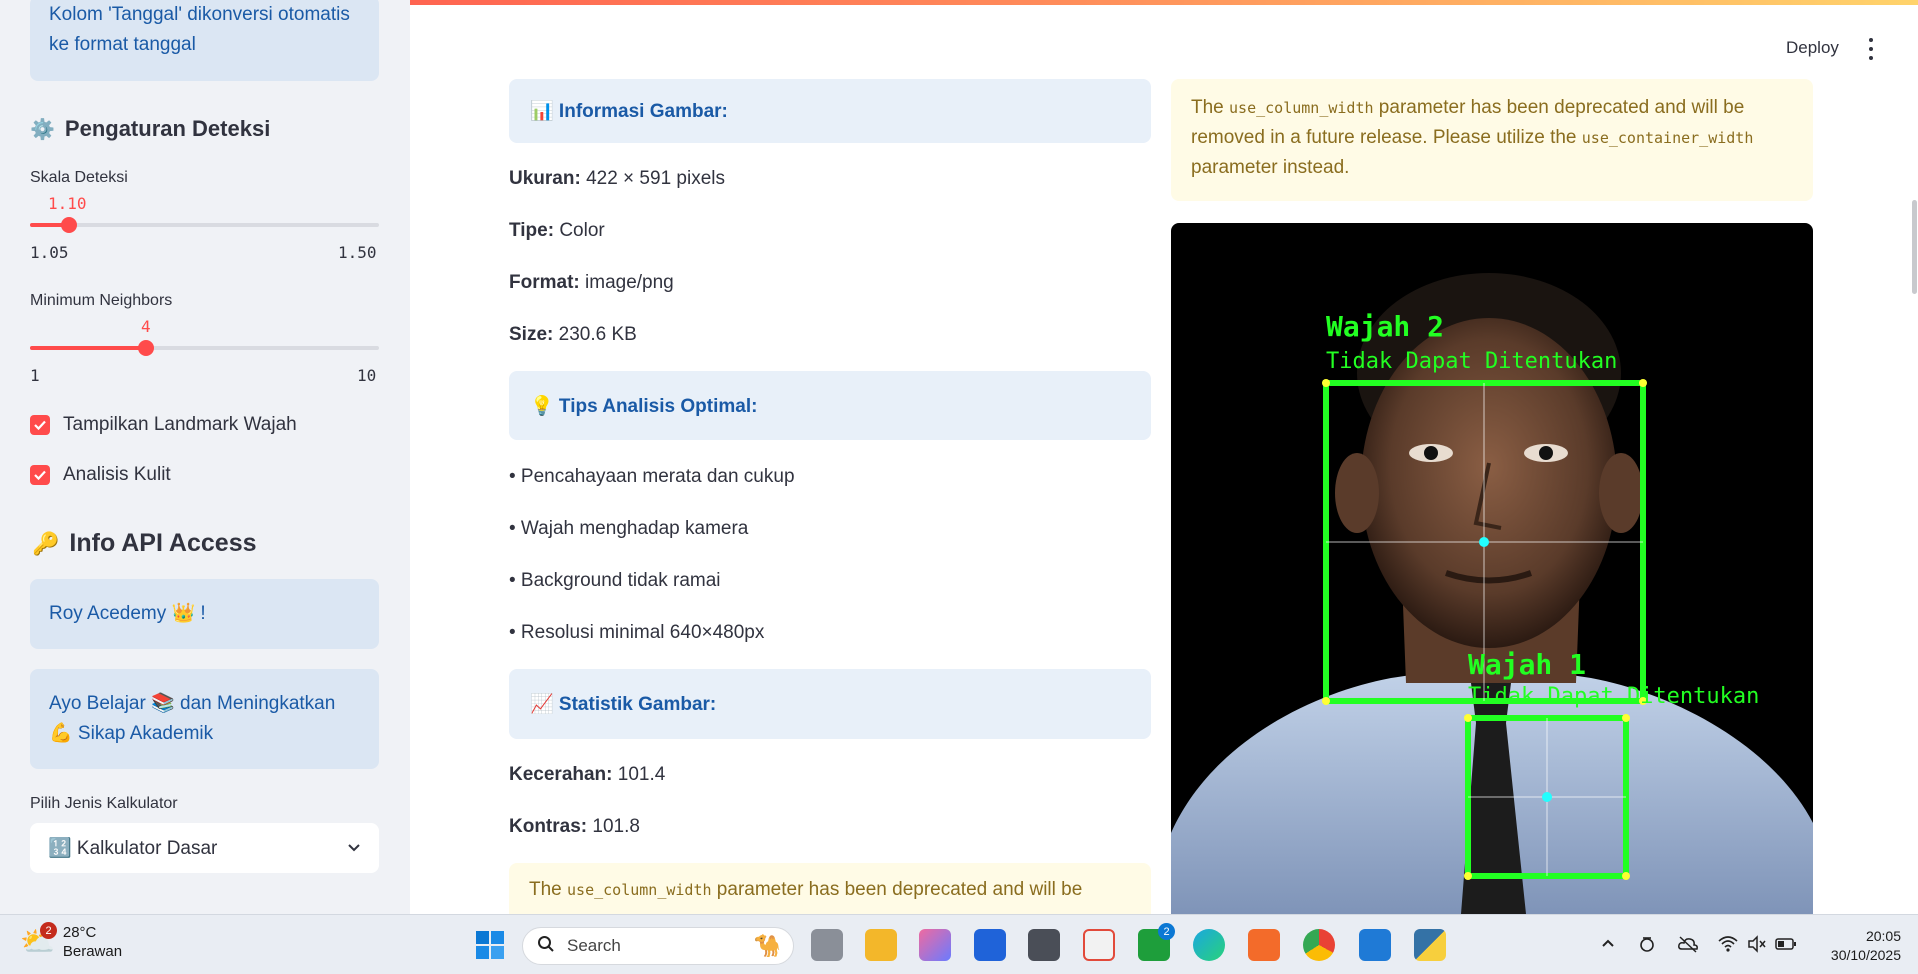 This screenshot has height=974, width=1918. I want to click on scale-slider-value: 1.10, so click(67, 203).